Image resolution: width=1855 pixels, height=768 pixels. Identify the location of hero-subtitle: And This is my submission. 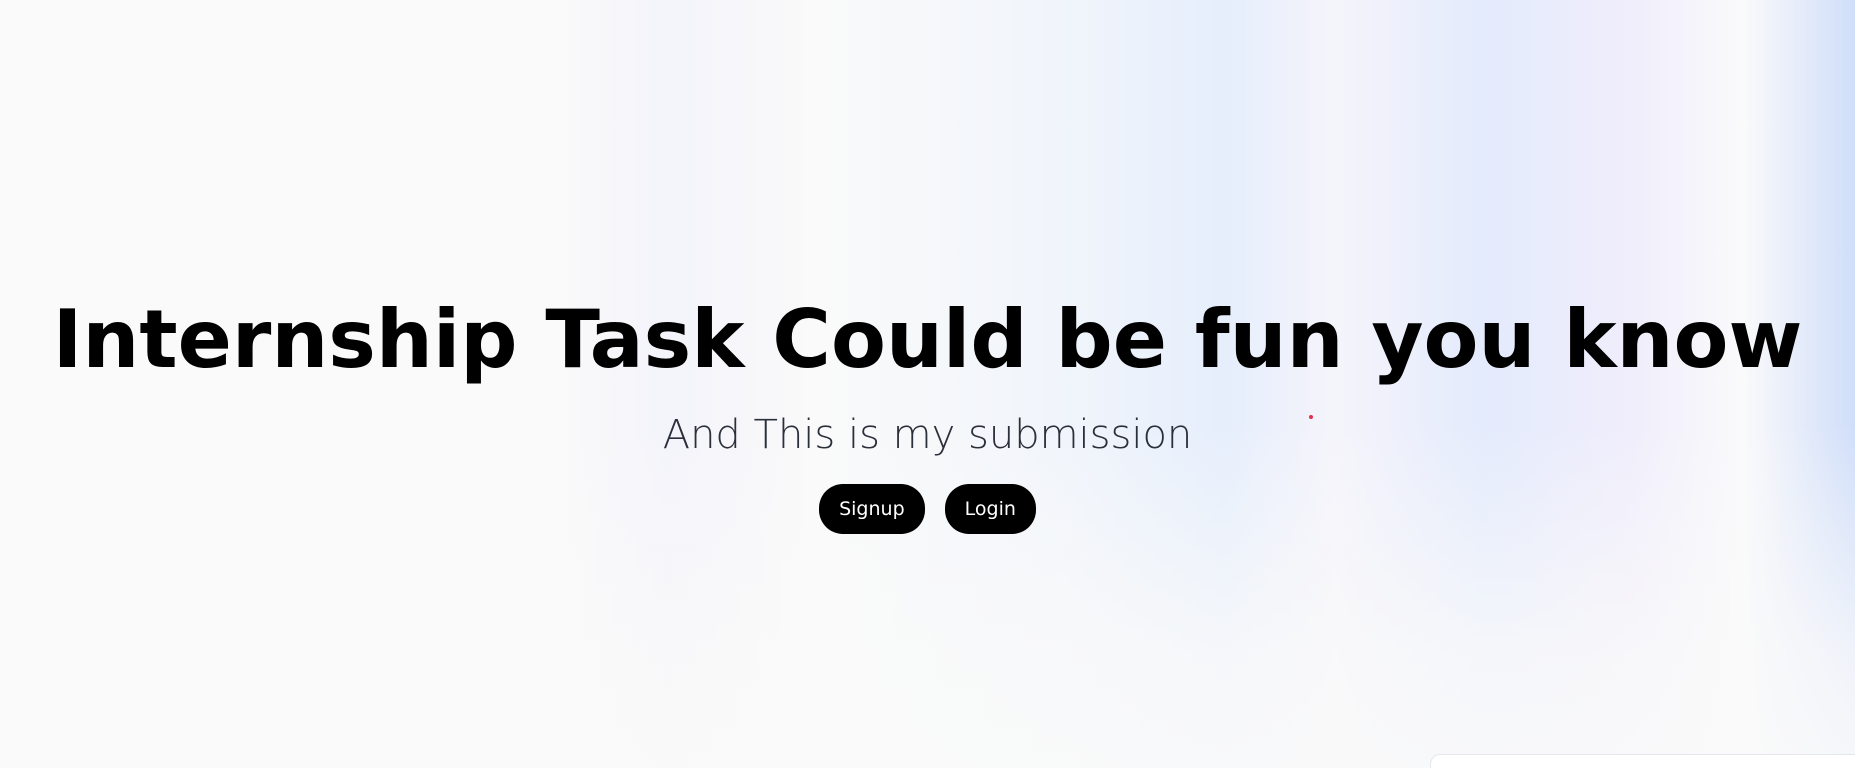
(927, 435).